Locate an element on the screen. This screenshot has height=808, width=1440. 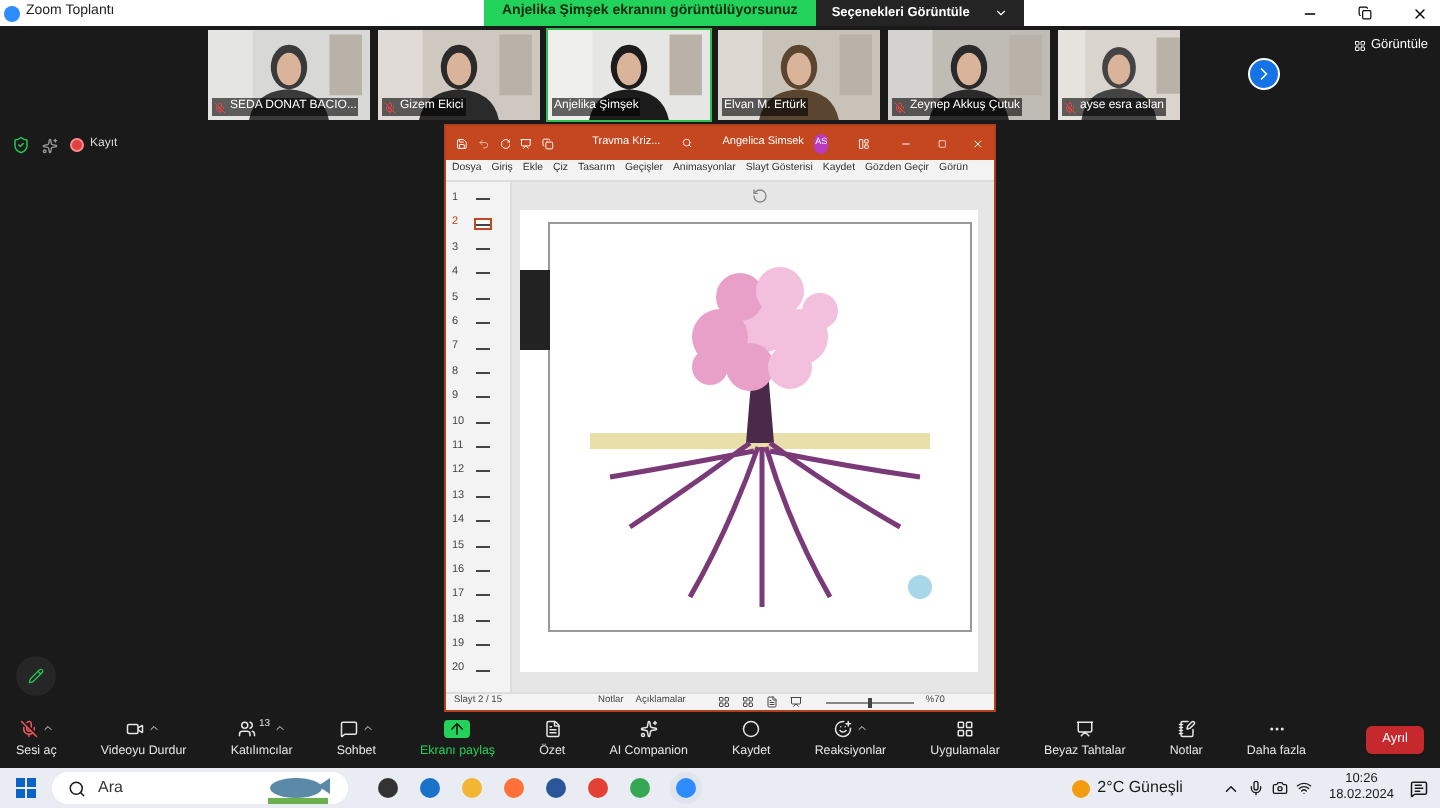
chat-icon is located at coordinates (348, 728).